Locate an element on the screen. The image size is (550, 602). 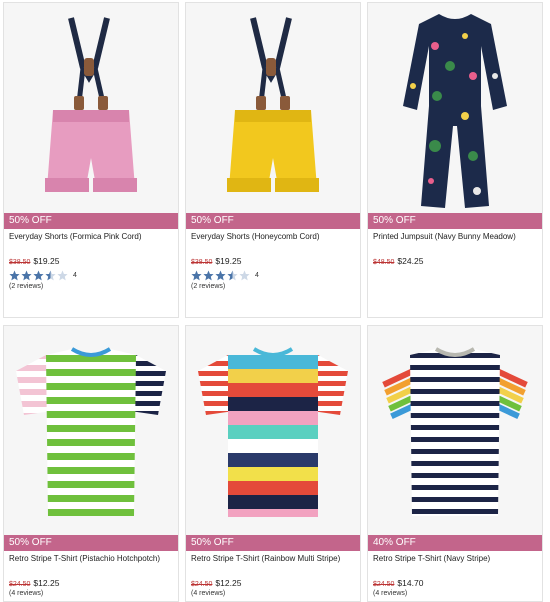
product-title: Everyday Shorts (Formica Pink Cord) is located at coordinates (91, 242).